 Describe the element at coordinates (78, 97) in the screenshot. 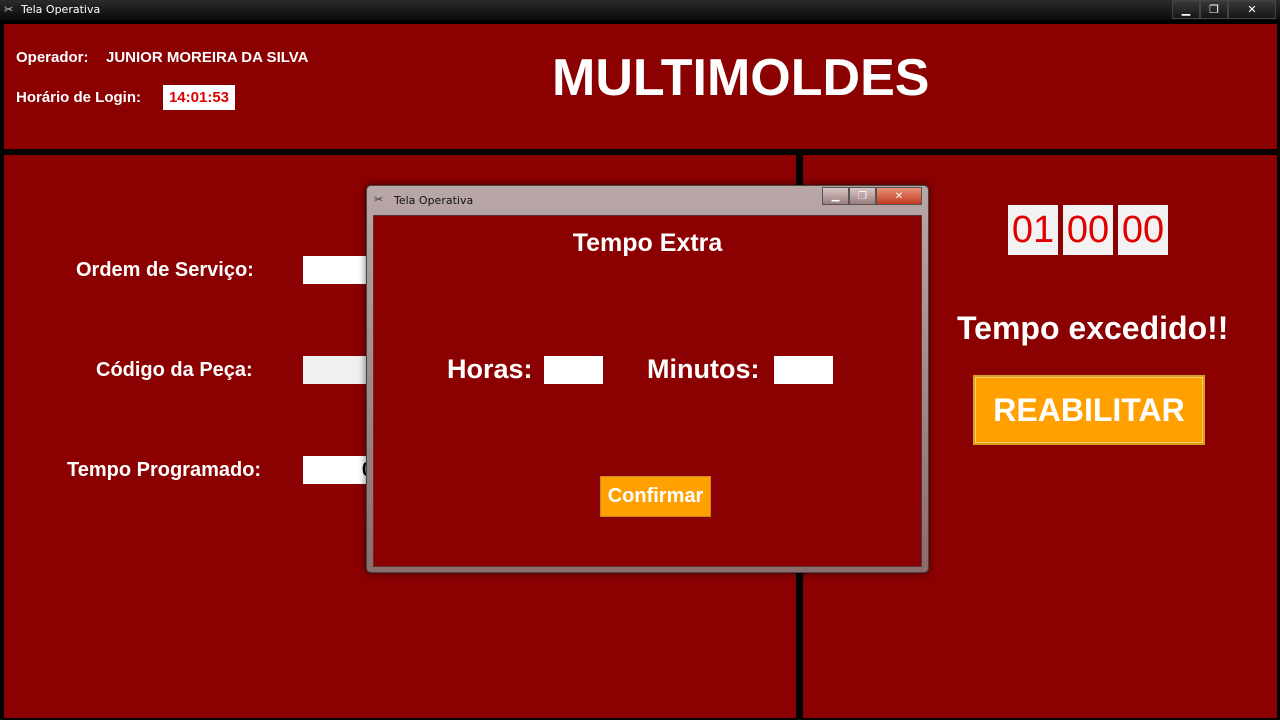

I see `login-time-label: Horário de Login:` at that location.